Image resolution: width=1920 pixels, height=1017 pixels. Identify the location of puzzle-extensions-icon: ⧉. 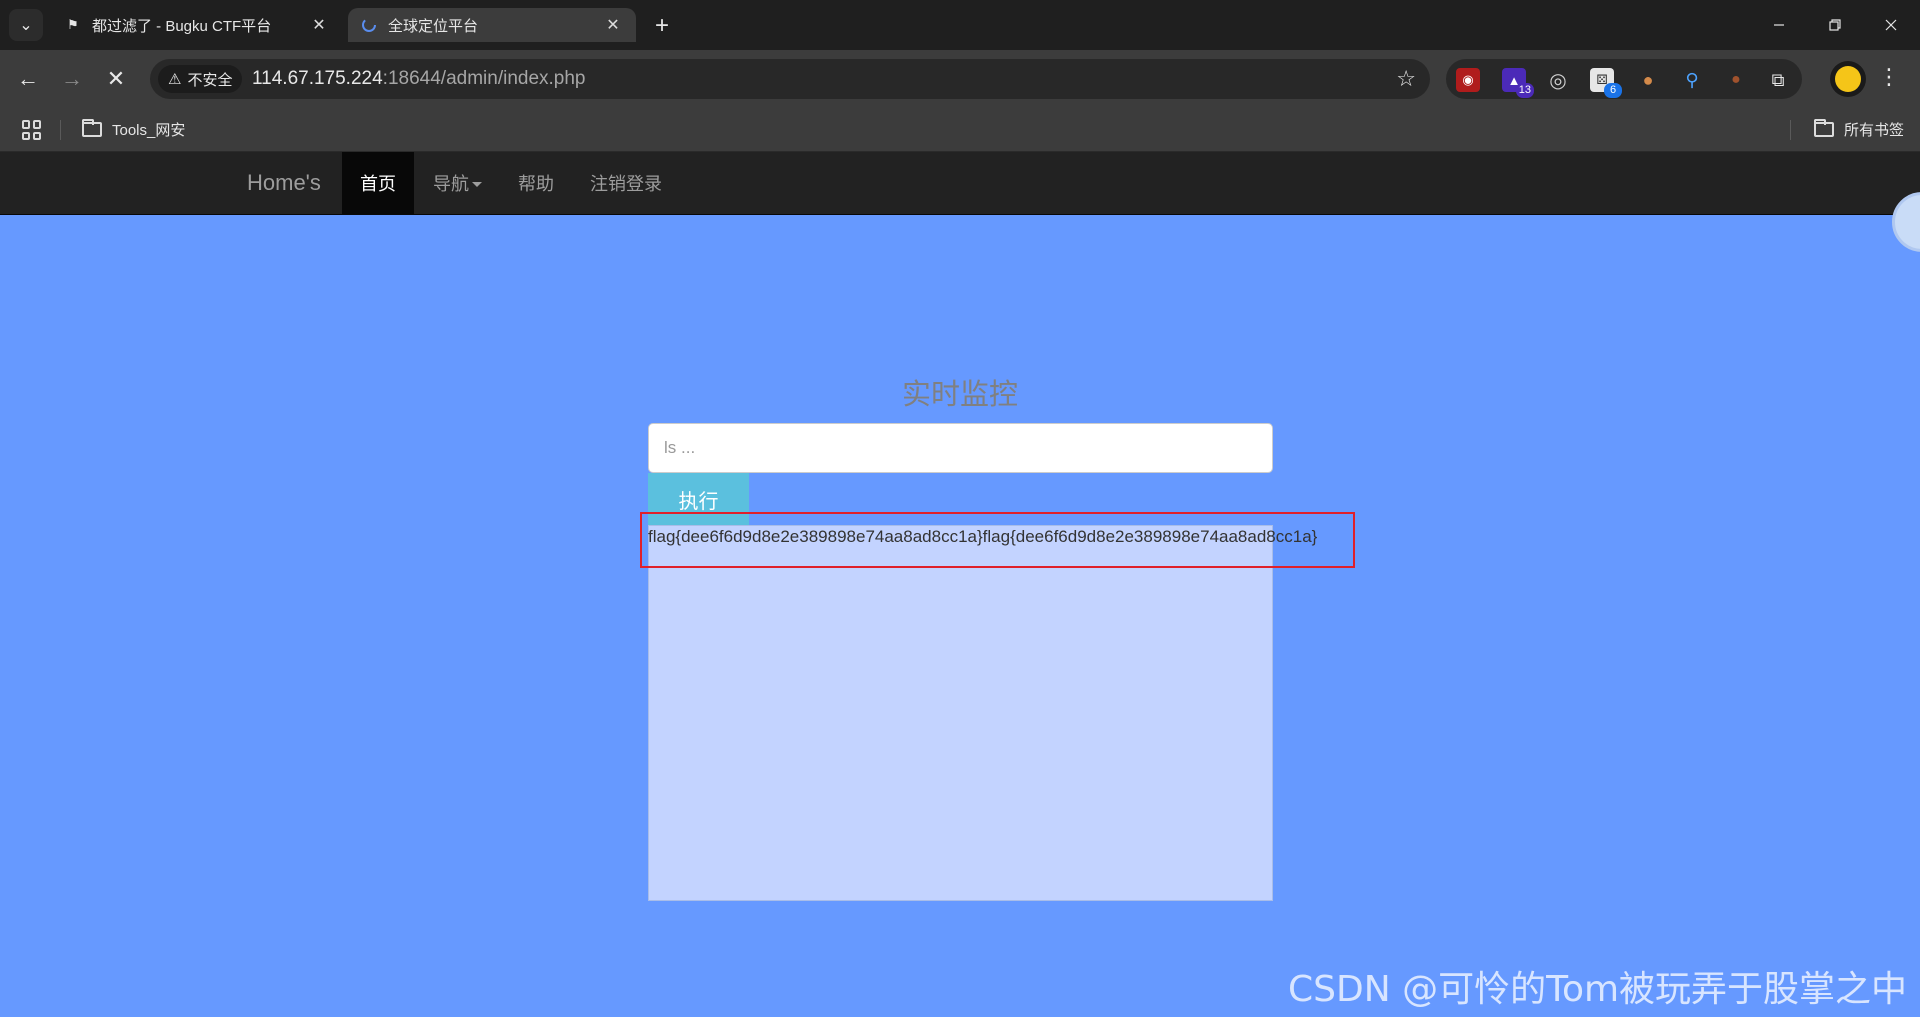
(1778, 80).